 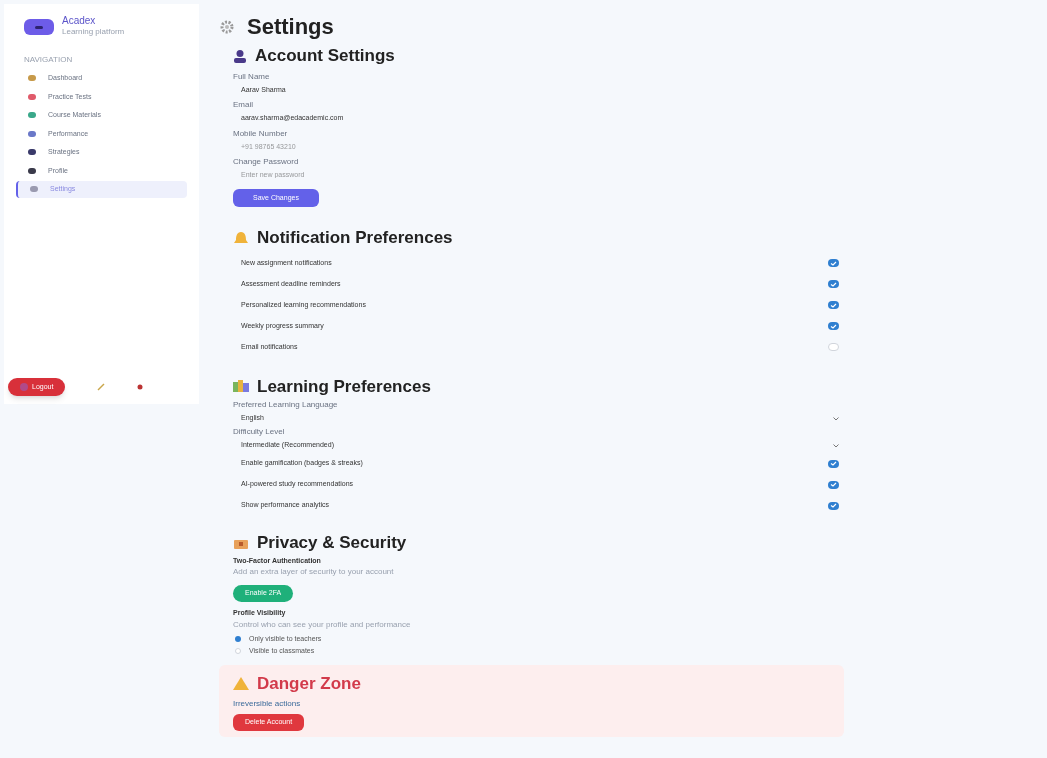 I want to click on description-text: Add an extra layer of security to your account, so click(x=314, y=572).